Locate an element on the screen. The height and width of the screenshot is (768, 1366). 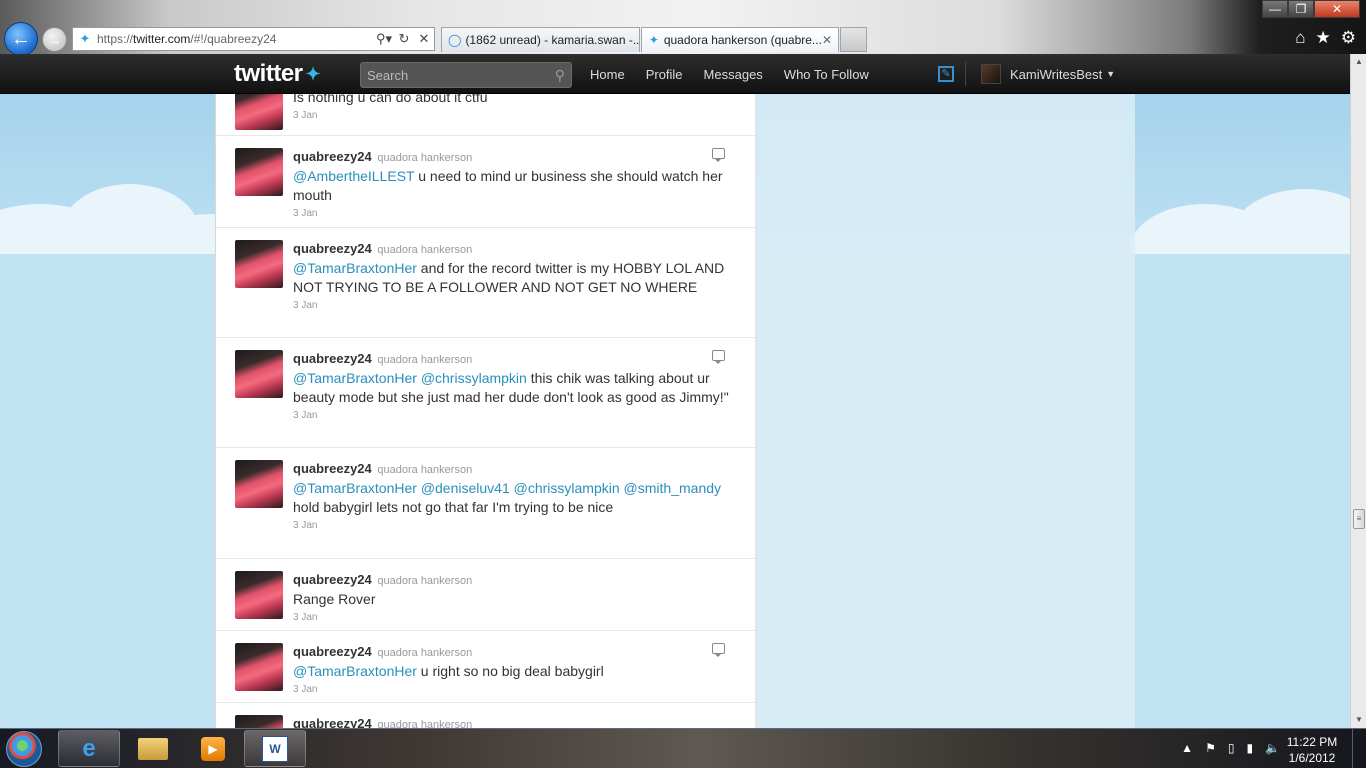
taskbar-internet-explorer: e is located at coordinates (89, 748).